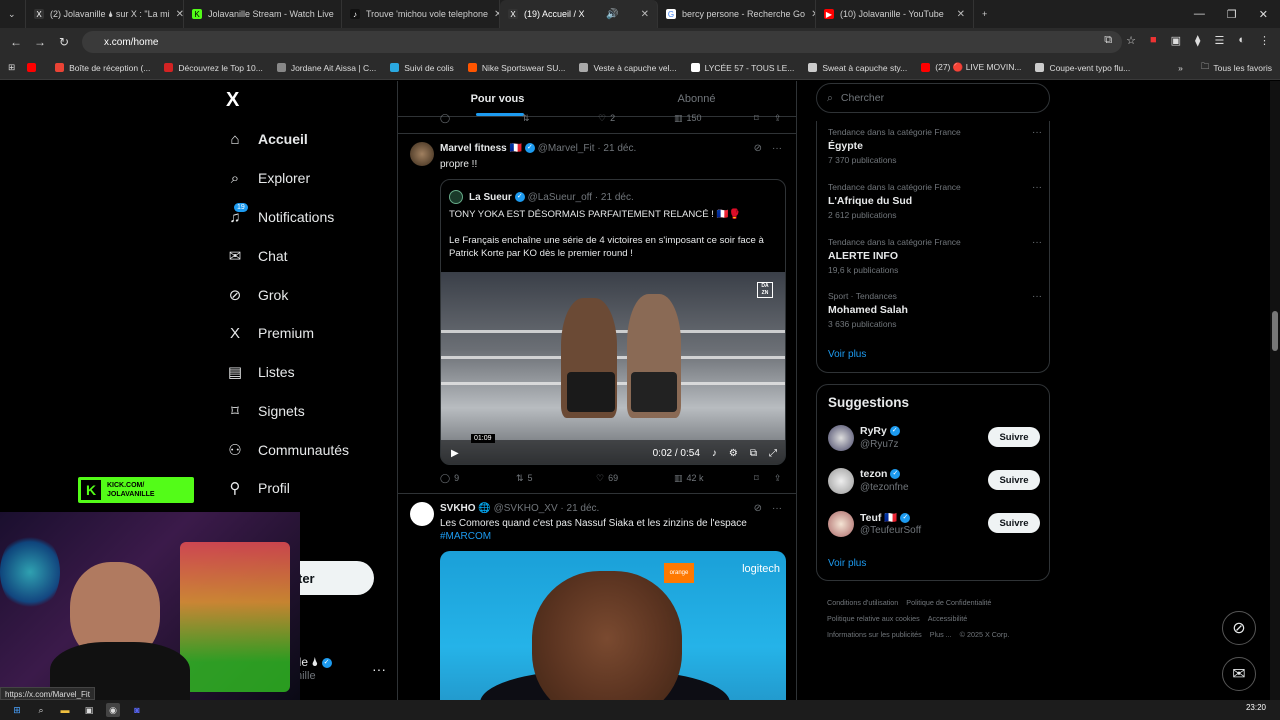 The height and width of the screenshot is (720, 1280). Describe the element at coordinates (1153, 40) in the screenshot. I see `extension-red-icon: ■` at that location.